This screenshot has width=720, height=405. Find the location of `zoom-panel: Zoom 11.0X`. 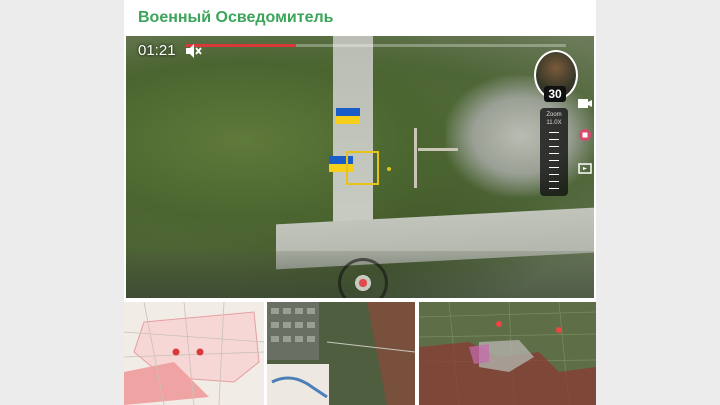

zoom-panel: Zoom 11.0X is located at coordinates (554, 152).